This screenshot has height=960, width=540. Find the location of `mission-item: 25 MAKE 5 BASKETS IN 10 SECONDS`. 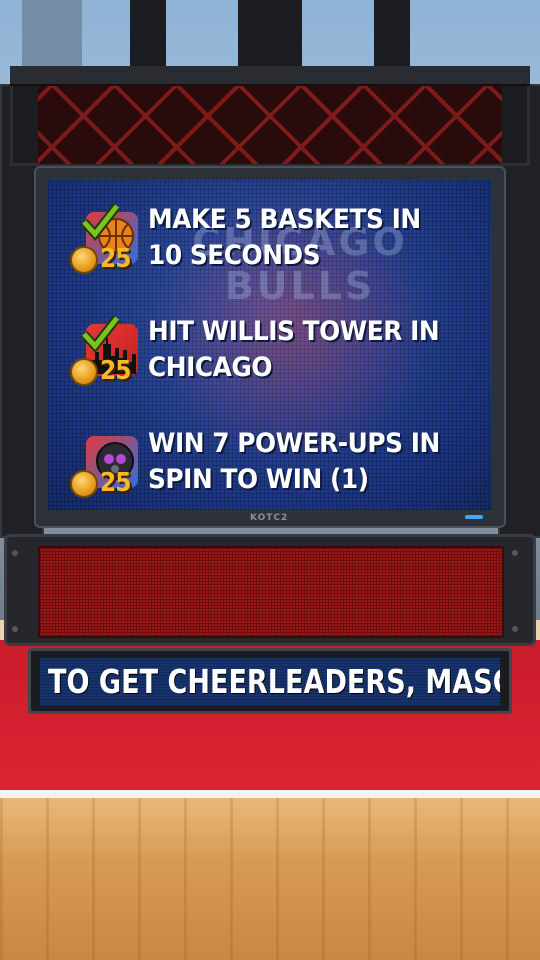

mission-item: 25 MAKE 5 BASKETS IN 10 SECONDS is located at coordinates (268, 253).